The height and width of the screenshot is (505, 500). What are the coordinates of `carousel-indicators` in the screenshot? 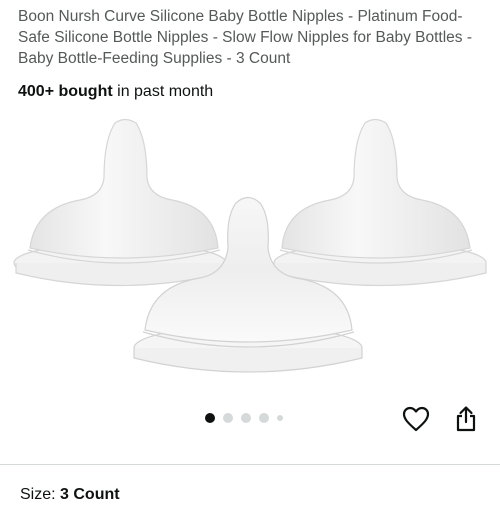 It's located at (244, 418).